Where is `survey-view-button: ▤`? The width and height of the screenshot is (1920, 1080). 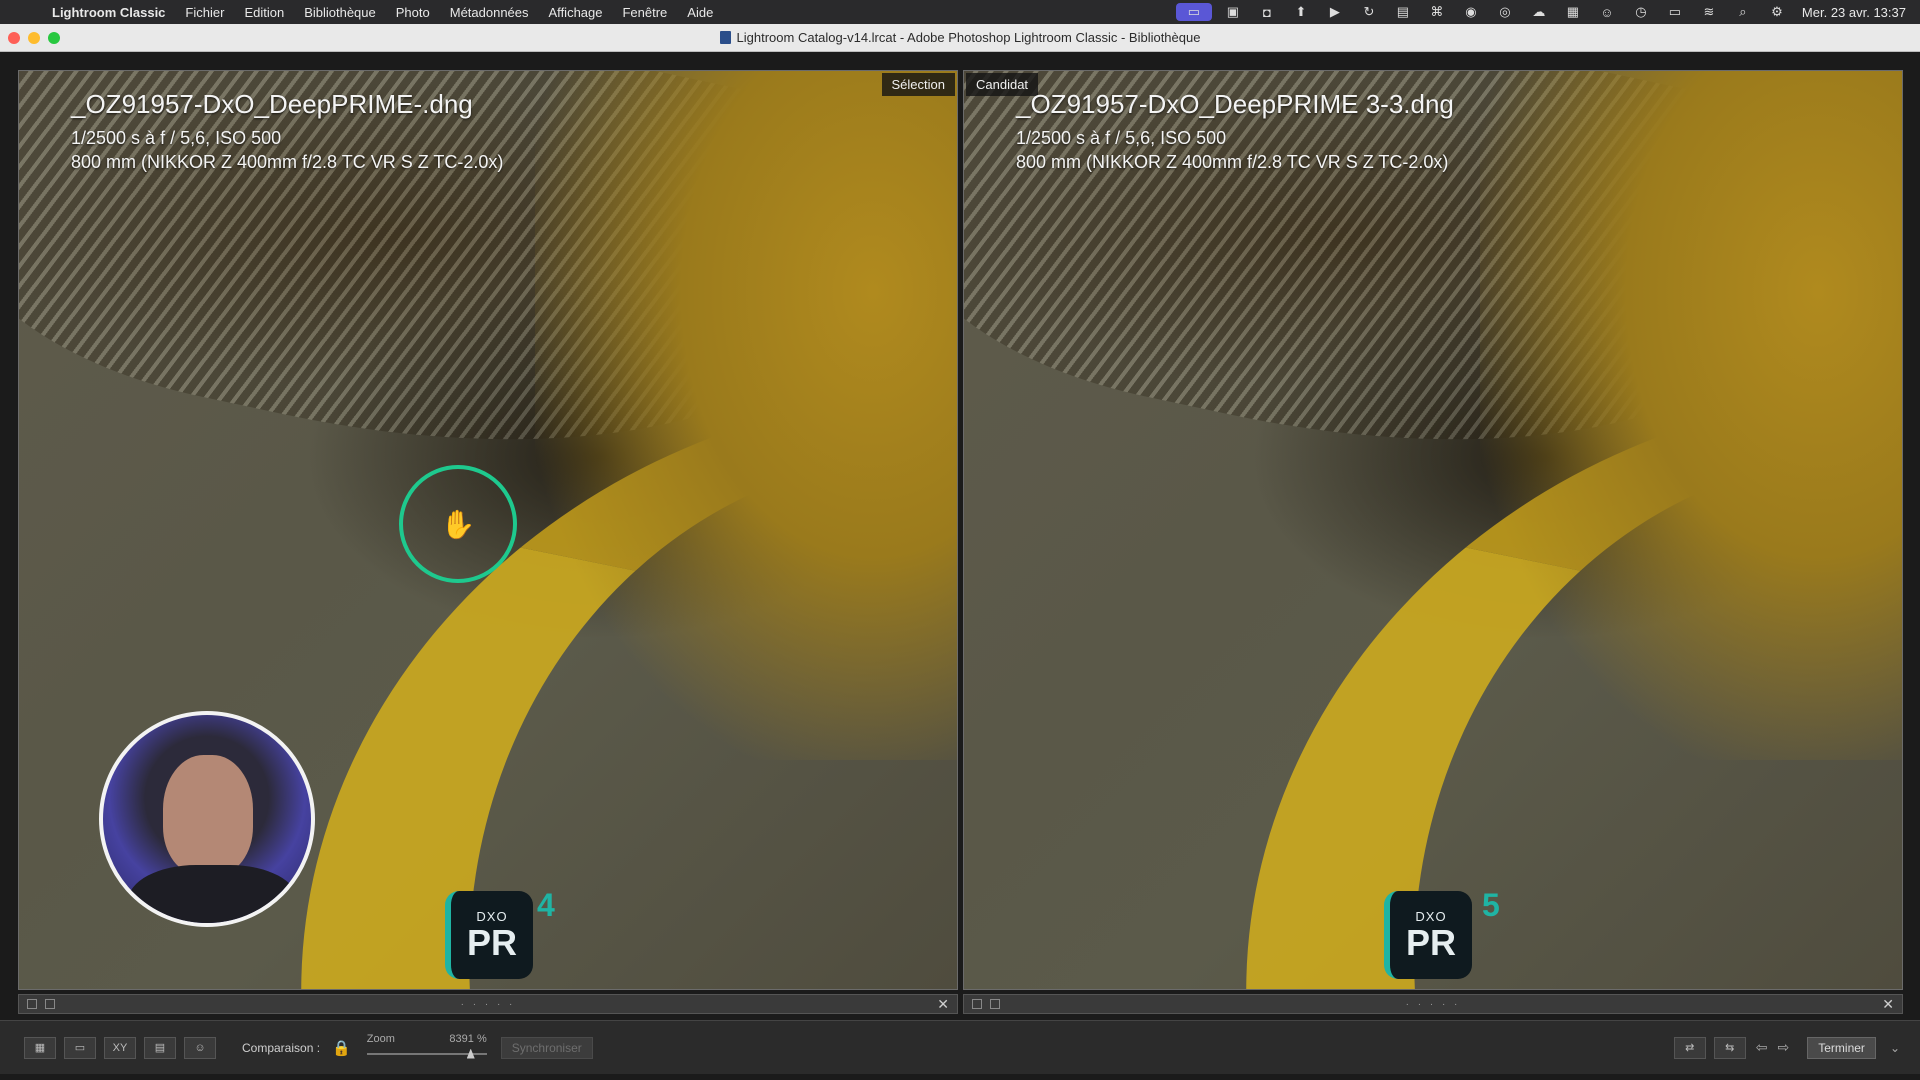 survey-view-button: ▤ is located at coordinates (160, 1047).